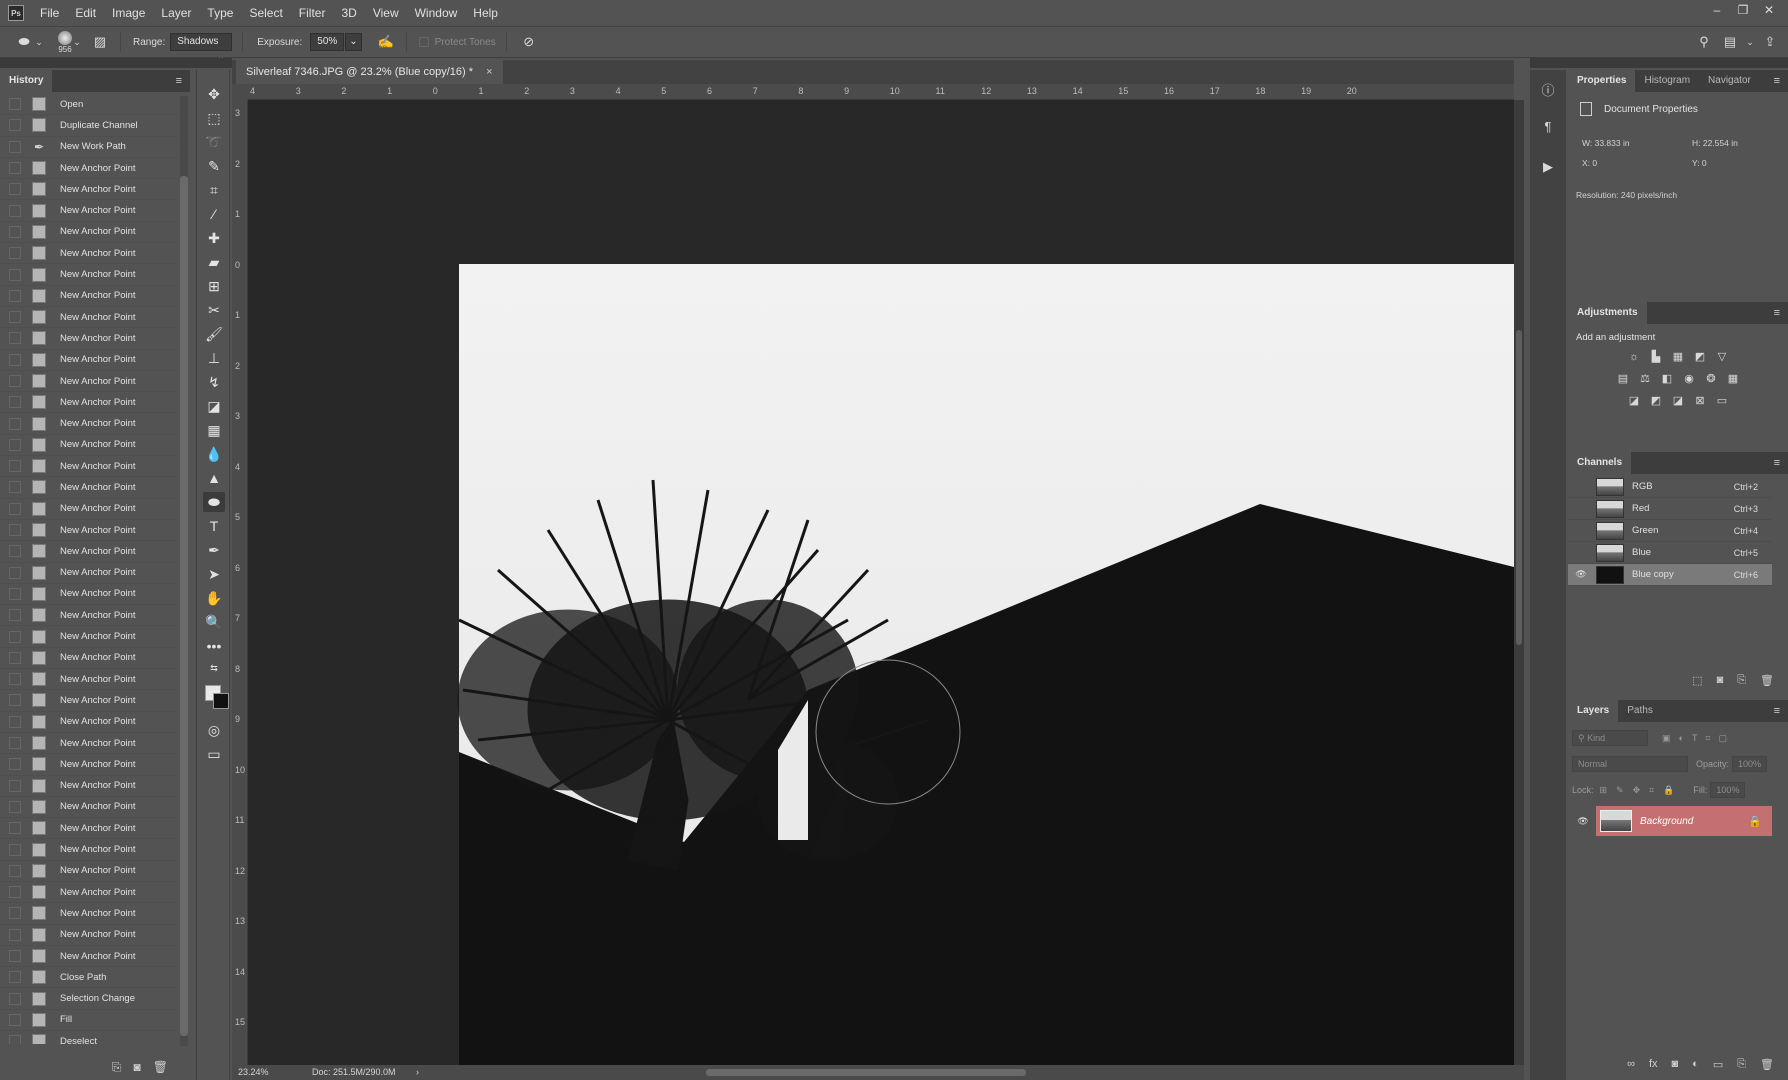 This screenshot has height=1080, width=1788. What do you see at coordinates (489, 72) in the screenshot?
I see `close-icon: ×` at bounding box center [489, 72].